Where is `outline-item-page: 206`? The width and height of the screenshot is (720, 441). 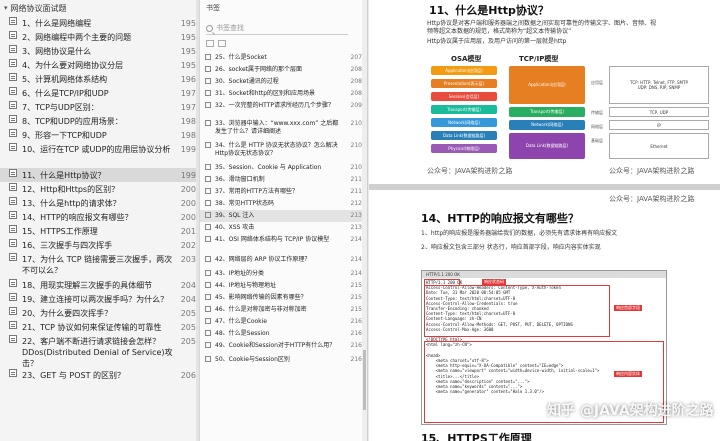 outline-item-page: 206 is located at coordinates (188, 375).